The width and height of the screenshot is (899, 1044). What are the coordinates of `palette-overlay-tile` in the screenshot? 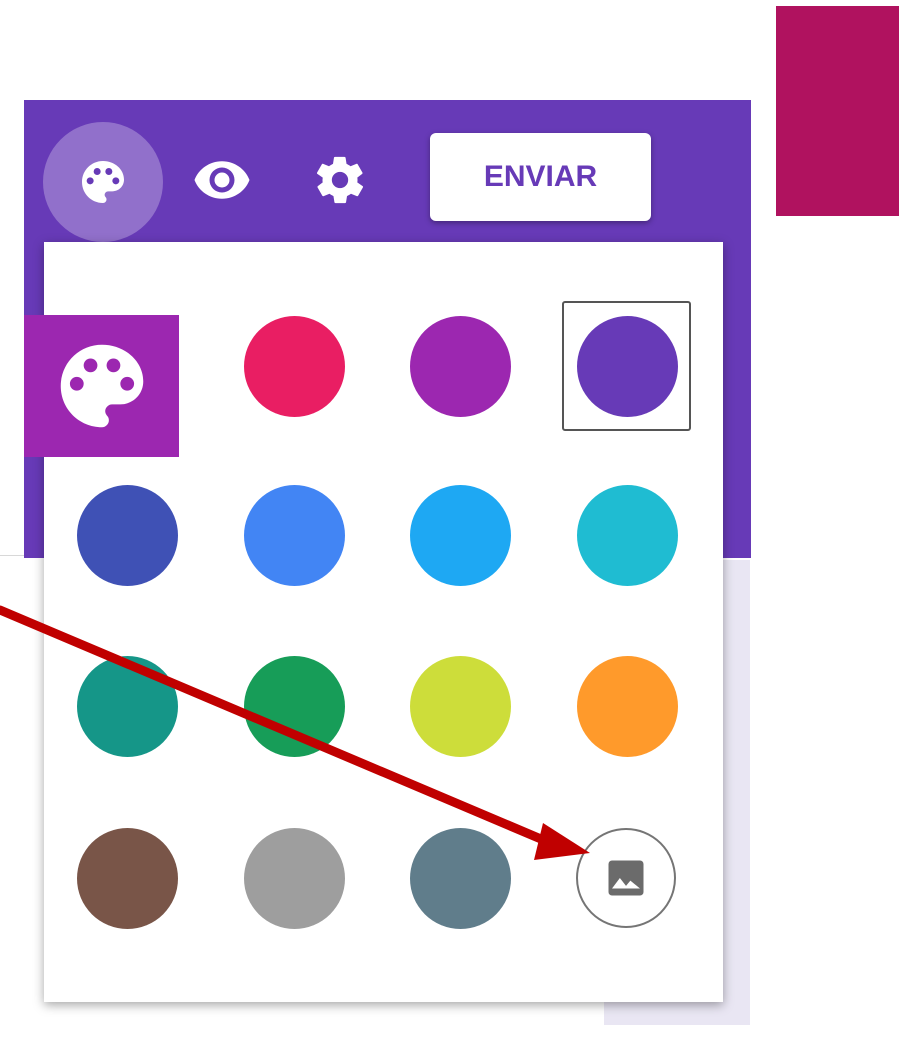 It's located at (101, 386).